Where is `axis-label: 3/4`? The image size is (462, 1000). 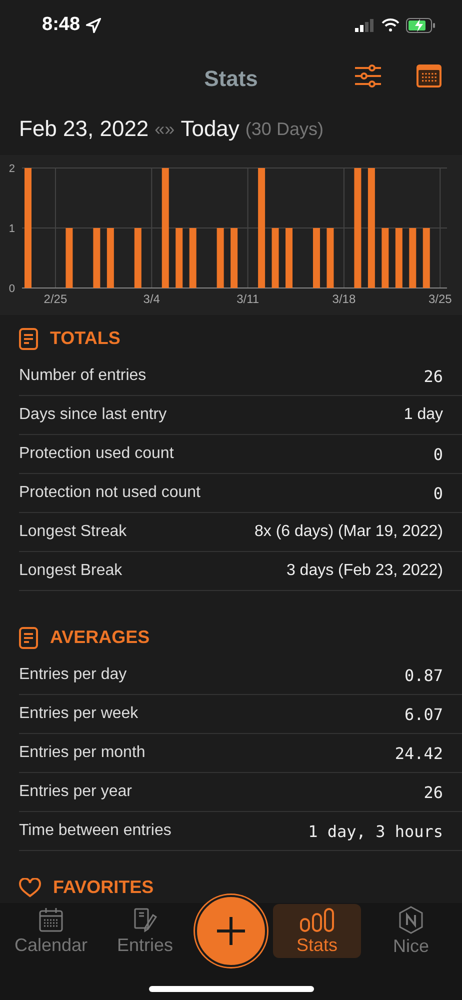 axis-label: 3/4 is located at coordinates (151, 299).